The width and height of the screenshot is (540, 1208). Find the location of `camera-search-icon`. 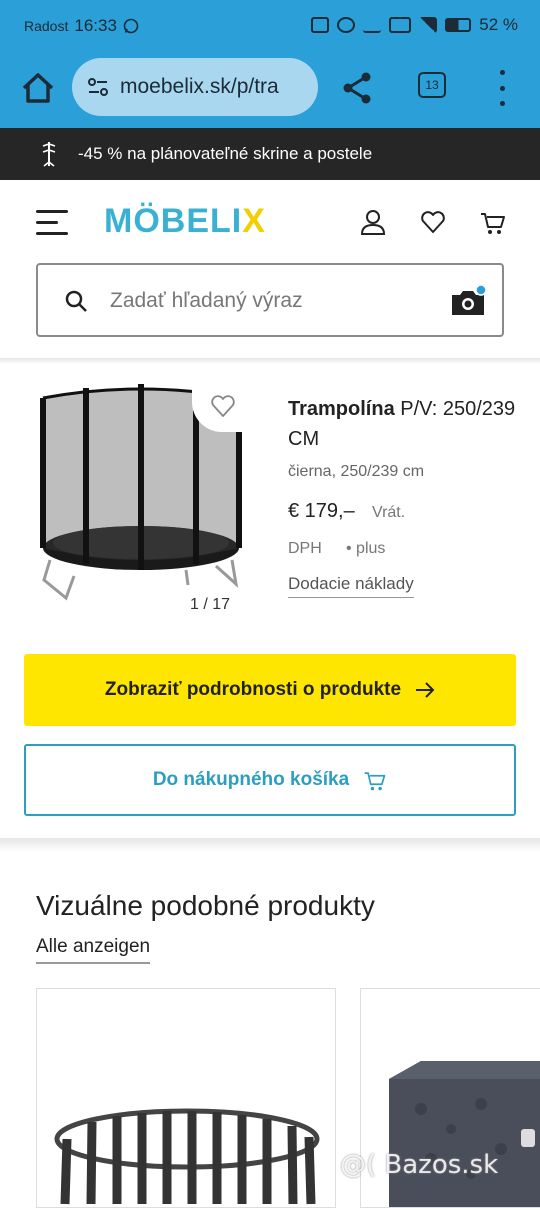

camera-search-icon is located at coordinates (468, 301).